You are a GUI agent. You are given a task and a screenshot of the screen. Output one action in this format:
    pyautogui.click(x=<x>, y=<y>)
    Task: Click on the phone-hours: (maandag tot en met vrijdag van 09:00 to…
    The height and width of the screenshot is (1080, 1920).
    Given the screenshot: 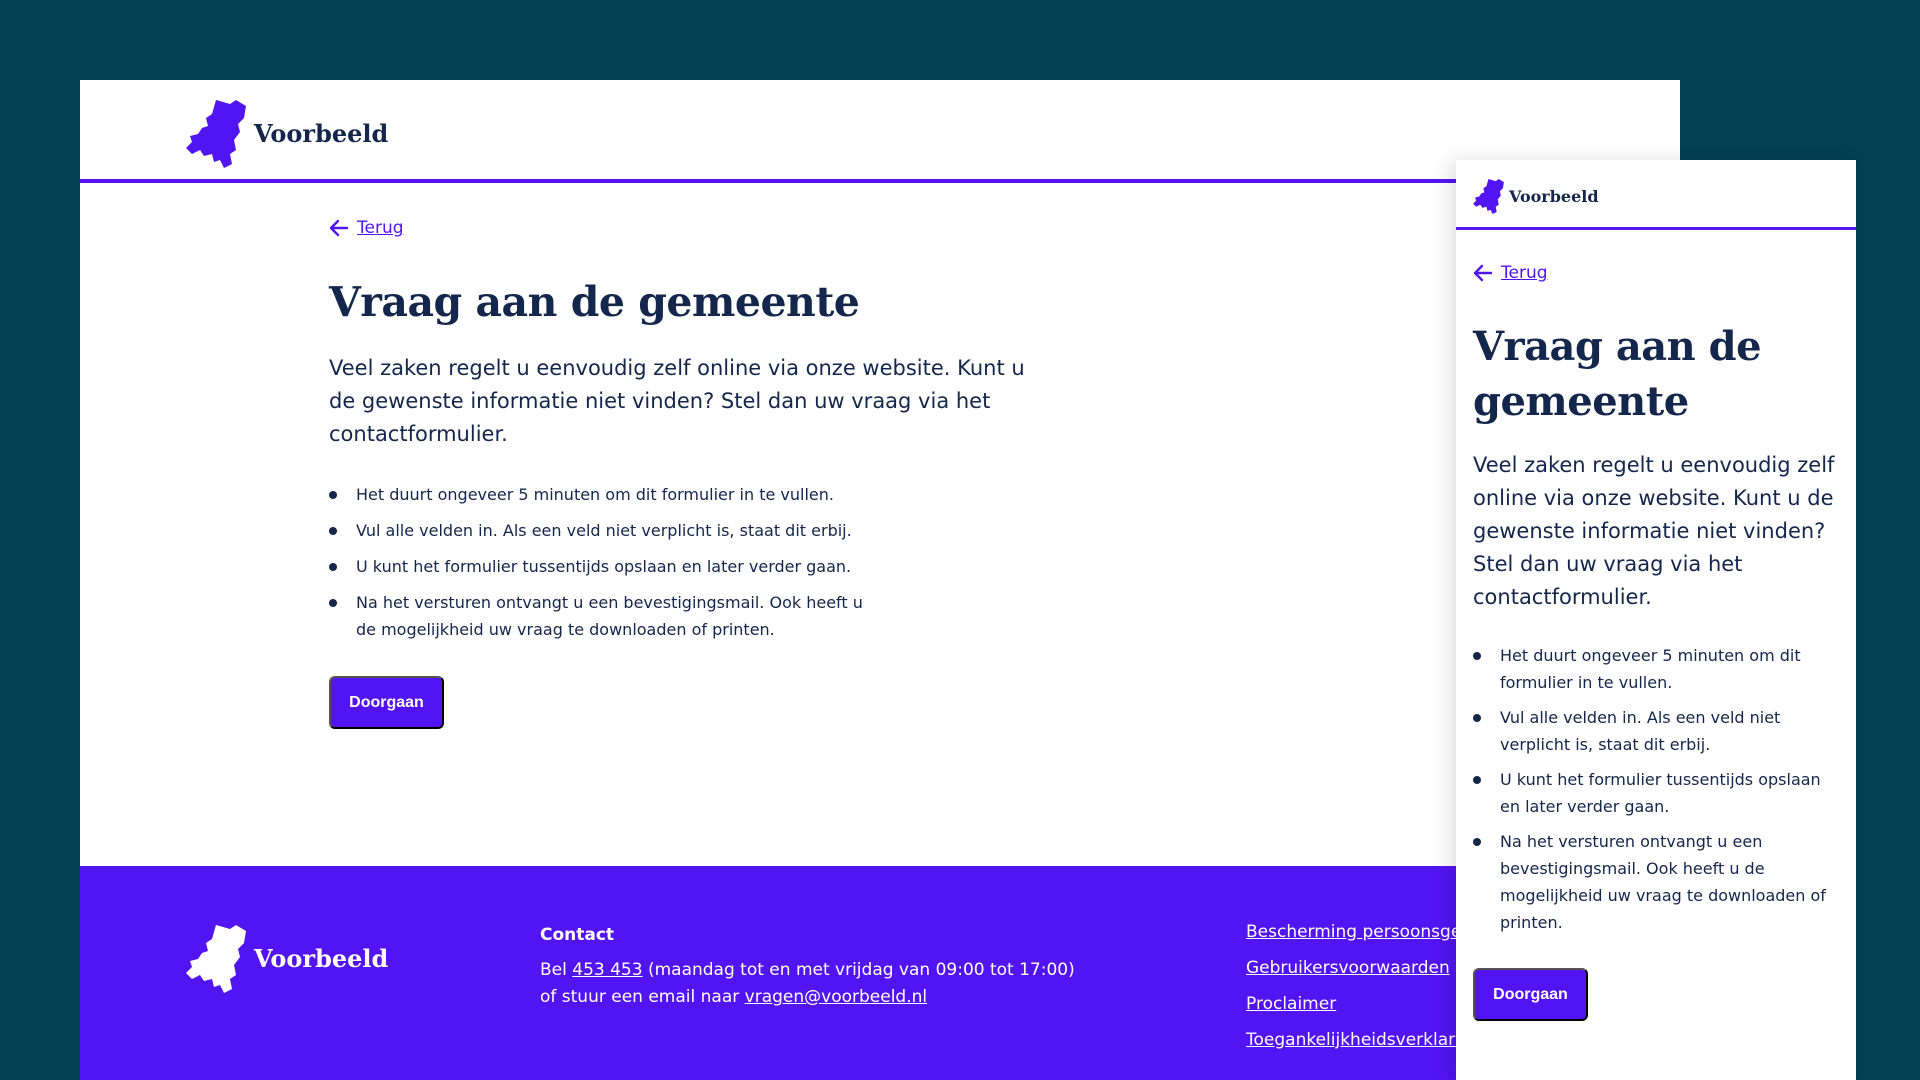 What is the action you would take?
    pyautogui.click(x=858, y=970)
    